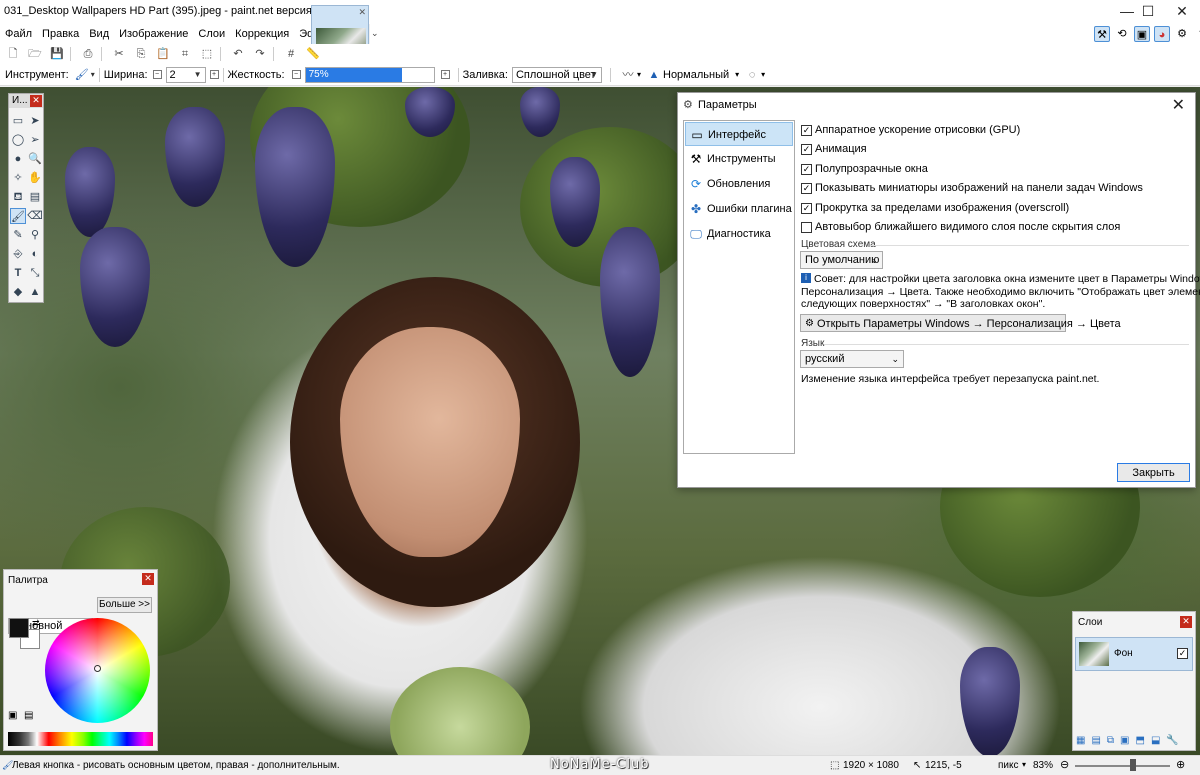 The image size is (1200, 775). What do you see at coordinates (639, 74) in the screenshot?
I see `antialiasing-dropdown-icon: ▾` at bounding box center [639, 74].